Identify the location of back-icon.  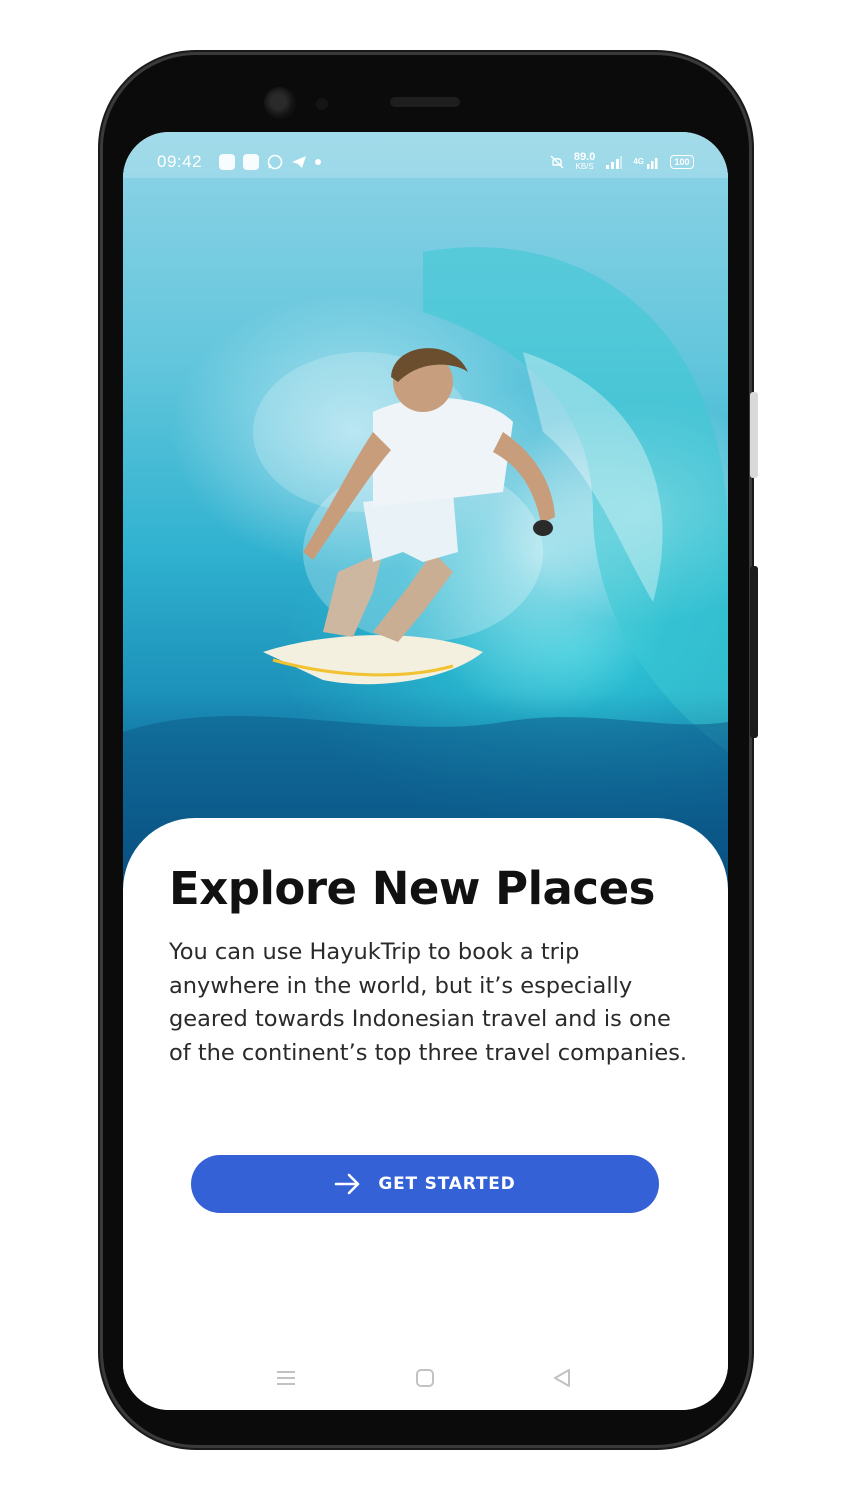
(562, 1378).